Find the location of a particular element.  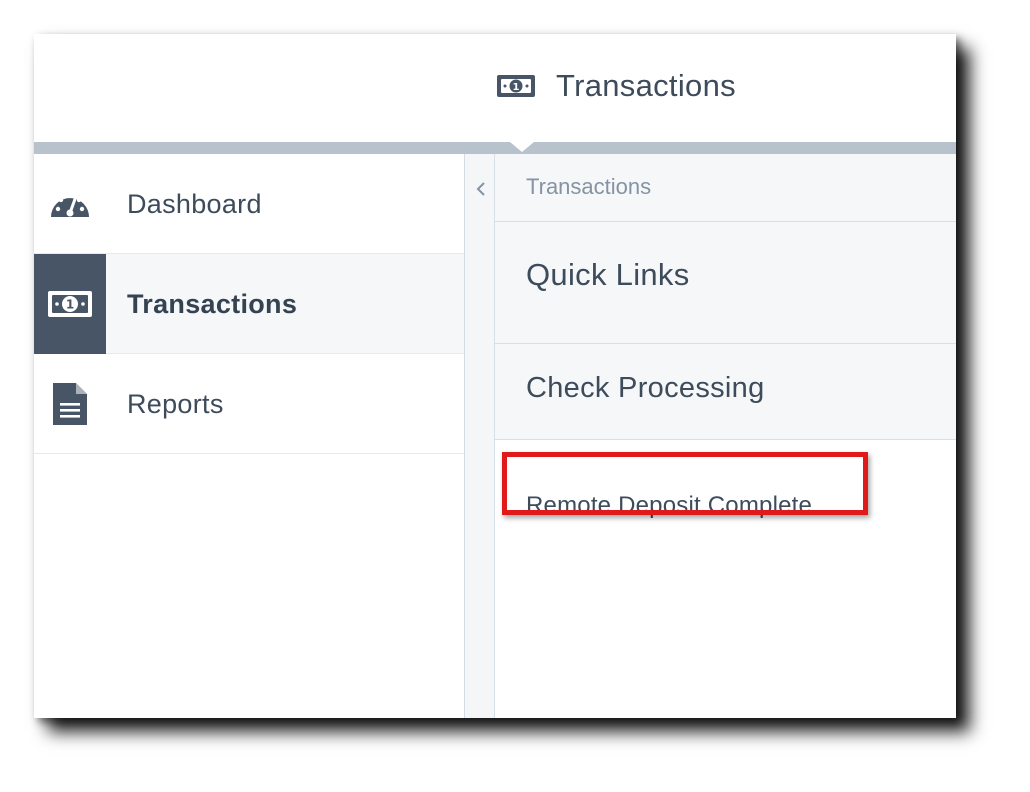

collapse-panel-toggle is located at coordinates (480, 436).